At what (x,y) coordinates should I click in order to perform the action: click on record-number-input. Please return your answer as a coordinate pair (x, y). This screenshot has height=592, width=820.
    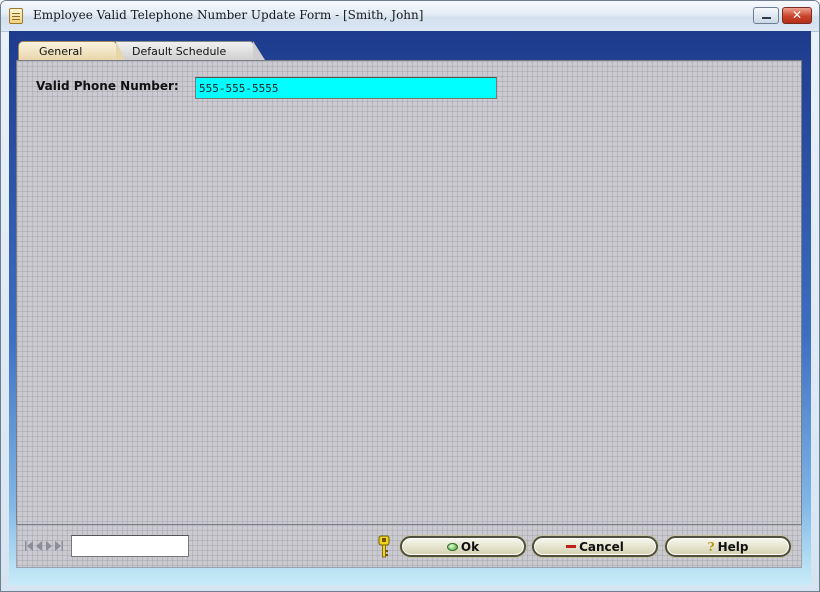
    Looking at the image, I should click on (130, 546).